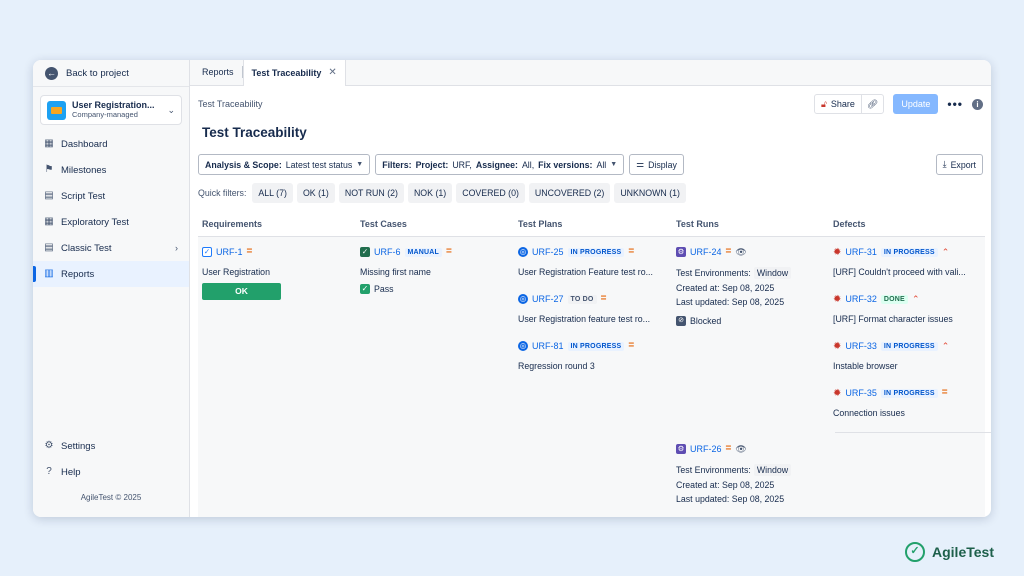  Describe the element at coordinates (423, 252) in the screenshot. I see `test-type-badge: MANUAL` at that location.